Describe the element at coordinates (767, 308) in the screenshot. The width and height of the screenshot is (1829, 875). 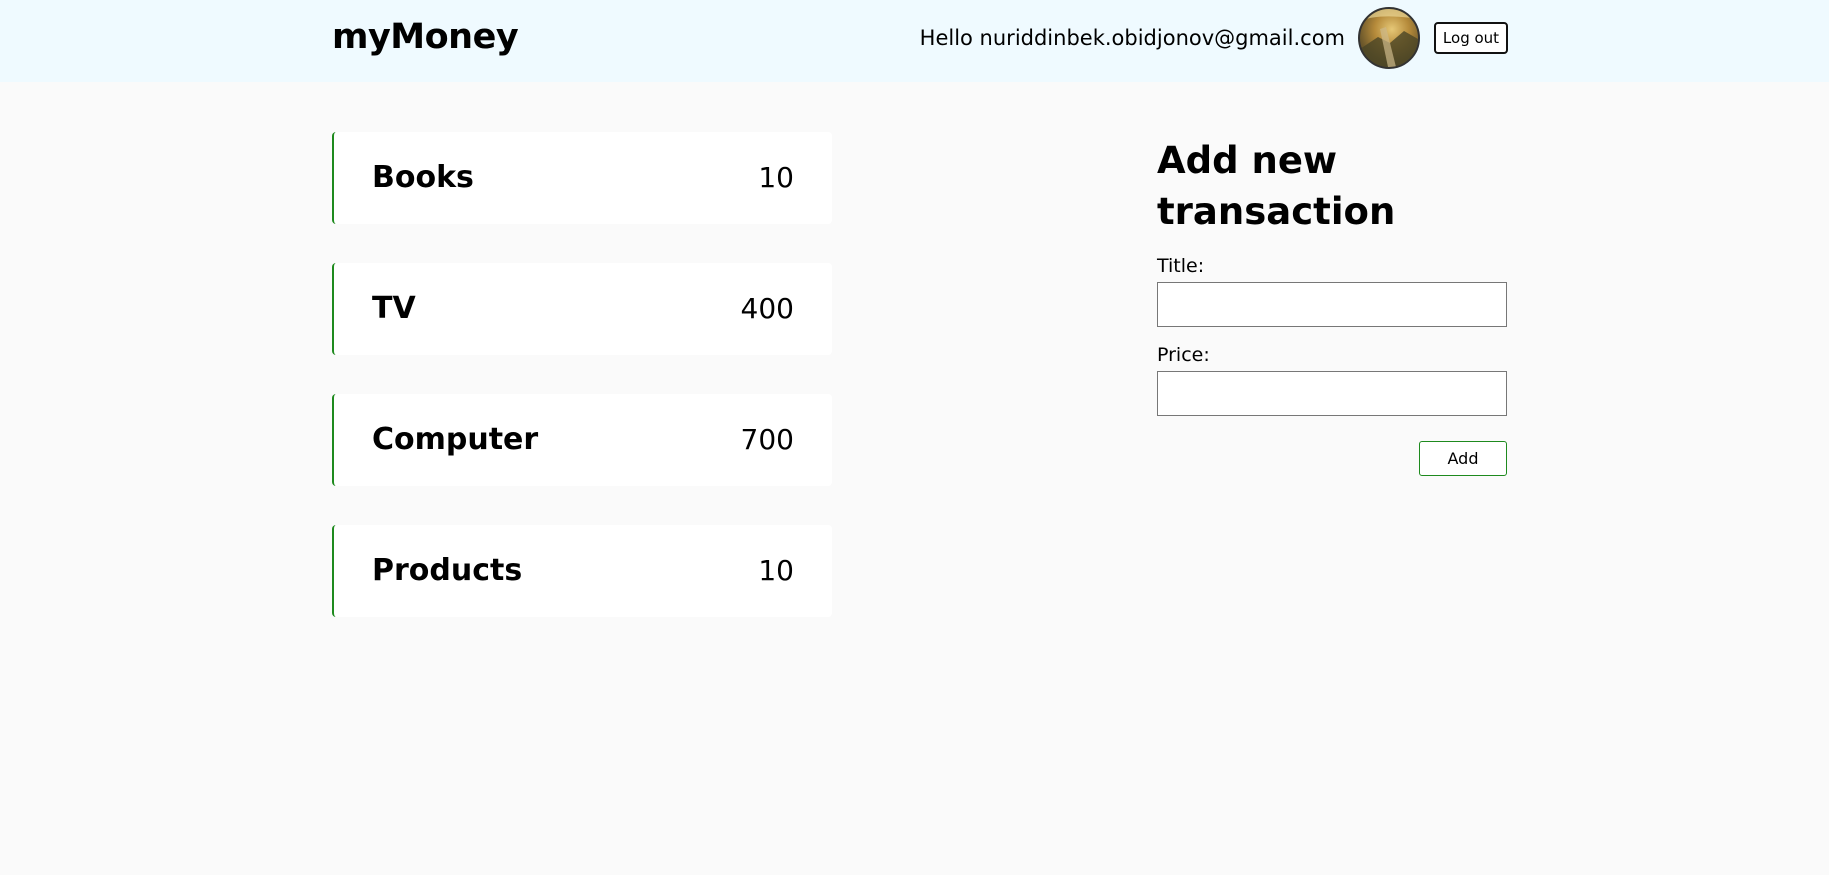
I see `transaction-amount: 400` at that location.